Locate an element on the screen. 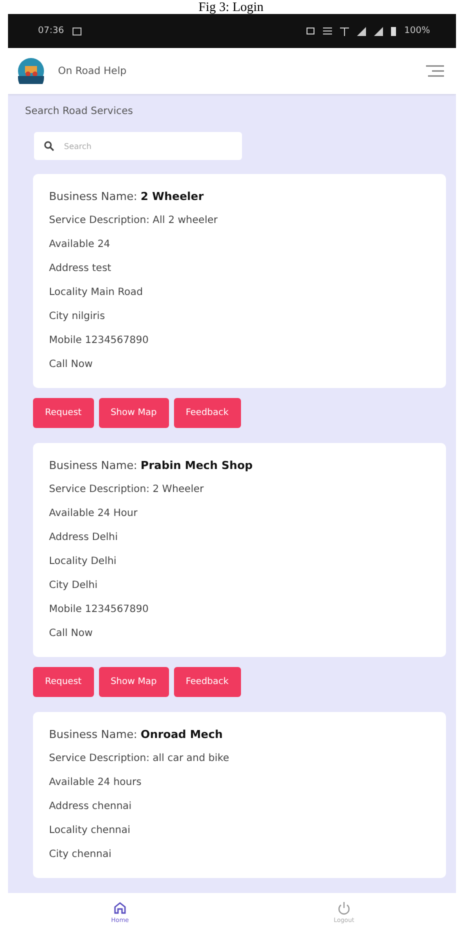 The image size is (462, 931). service-detail: Locality Main Road is located at coordinates (96, 293).